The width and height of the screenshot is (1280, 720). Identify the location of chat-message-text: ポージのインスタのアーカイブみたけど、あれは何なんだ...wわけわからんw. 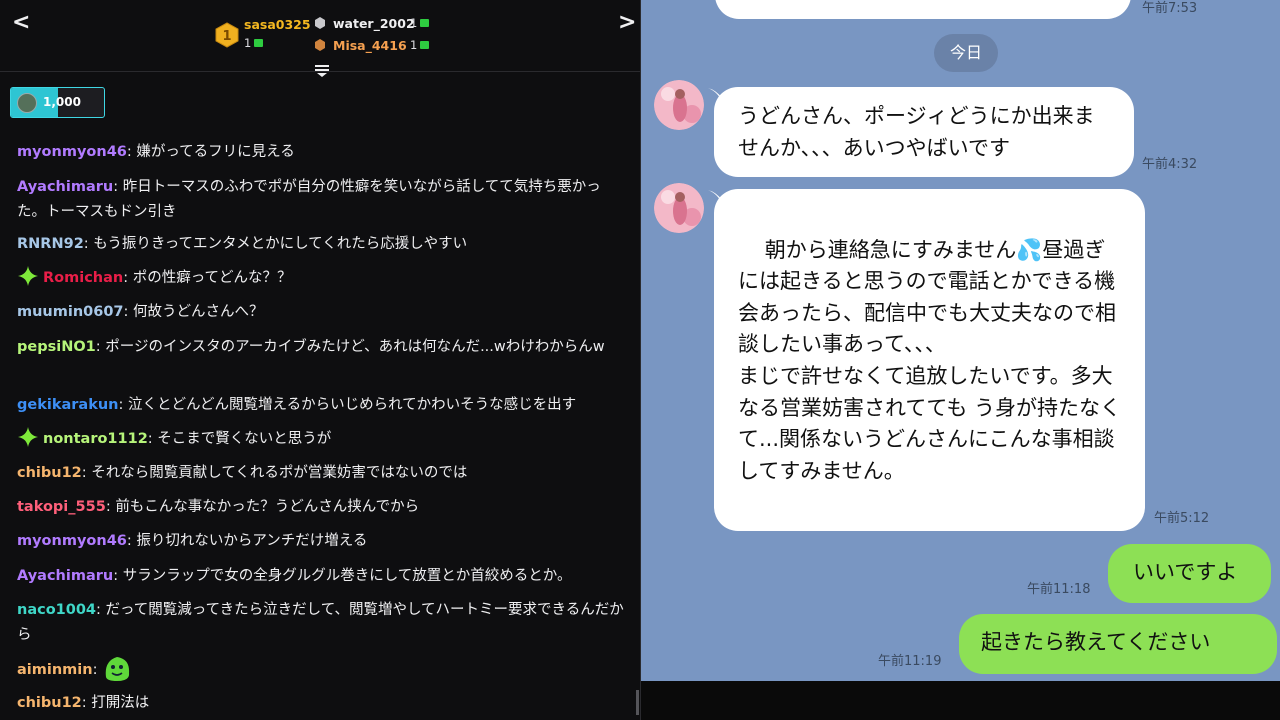
(355, 347).